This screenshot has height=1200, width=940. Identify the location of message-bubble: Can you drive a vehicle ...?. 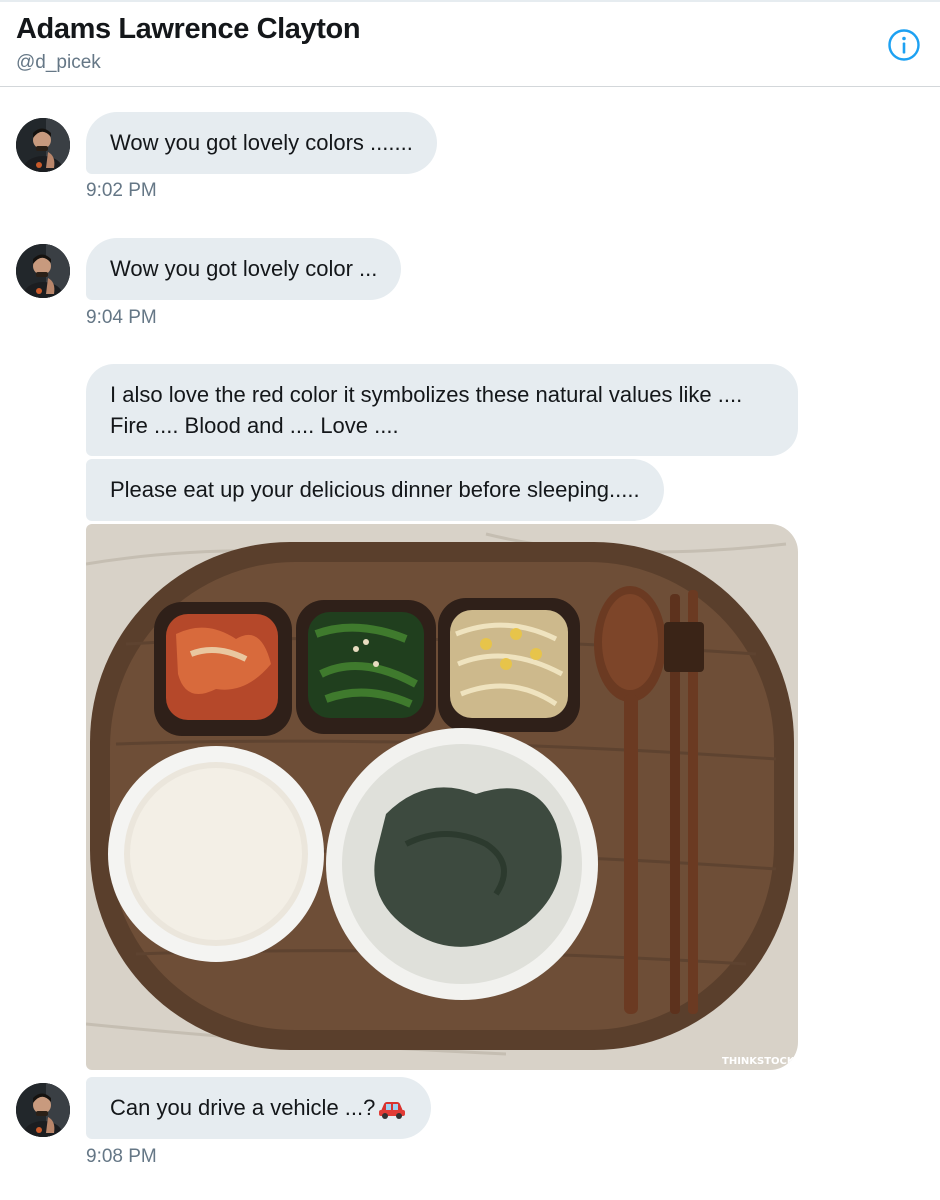
(259, 1108).